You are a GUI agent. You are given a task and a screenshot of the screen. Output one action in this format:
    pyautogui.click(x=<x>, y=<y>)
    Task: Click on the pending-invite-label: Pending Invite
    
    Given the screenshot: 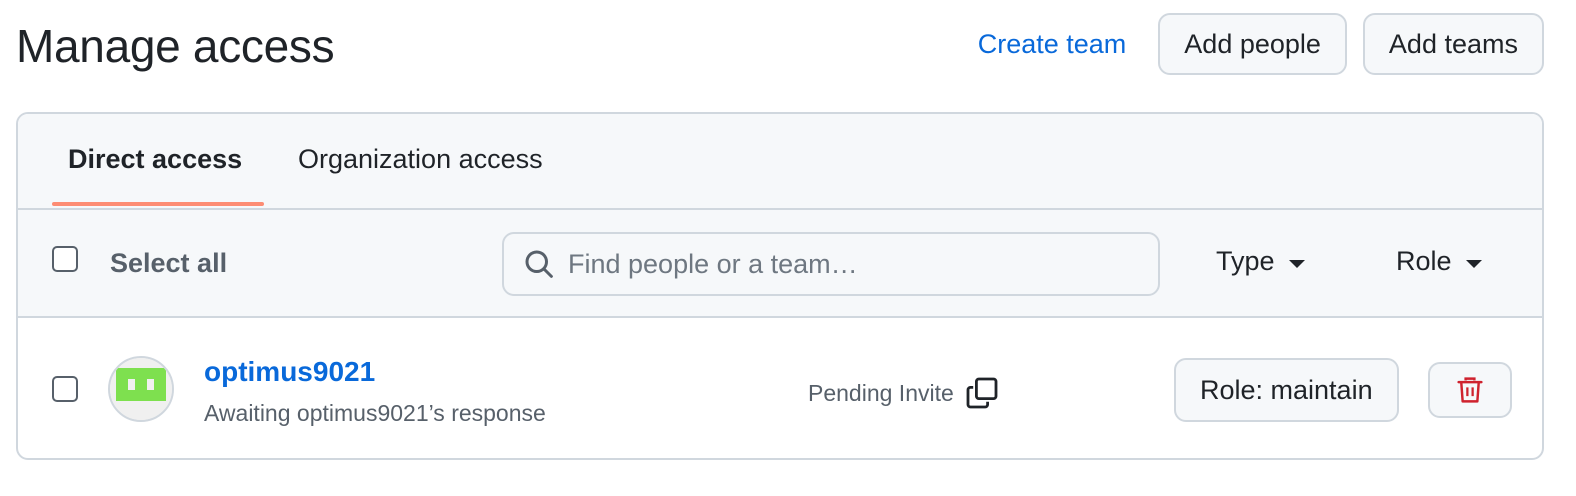 What is the action you would take?
    pyautogui.click(x=881, y=392)
    